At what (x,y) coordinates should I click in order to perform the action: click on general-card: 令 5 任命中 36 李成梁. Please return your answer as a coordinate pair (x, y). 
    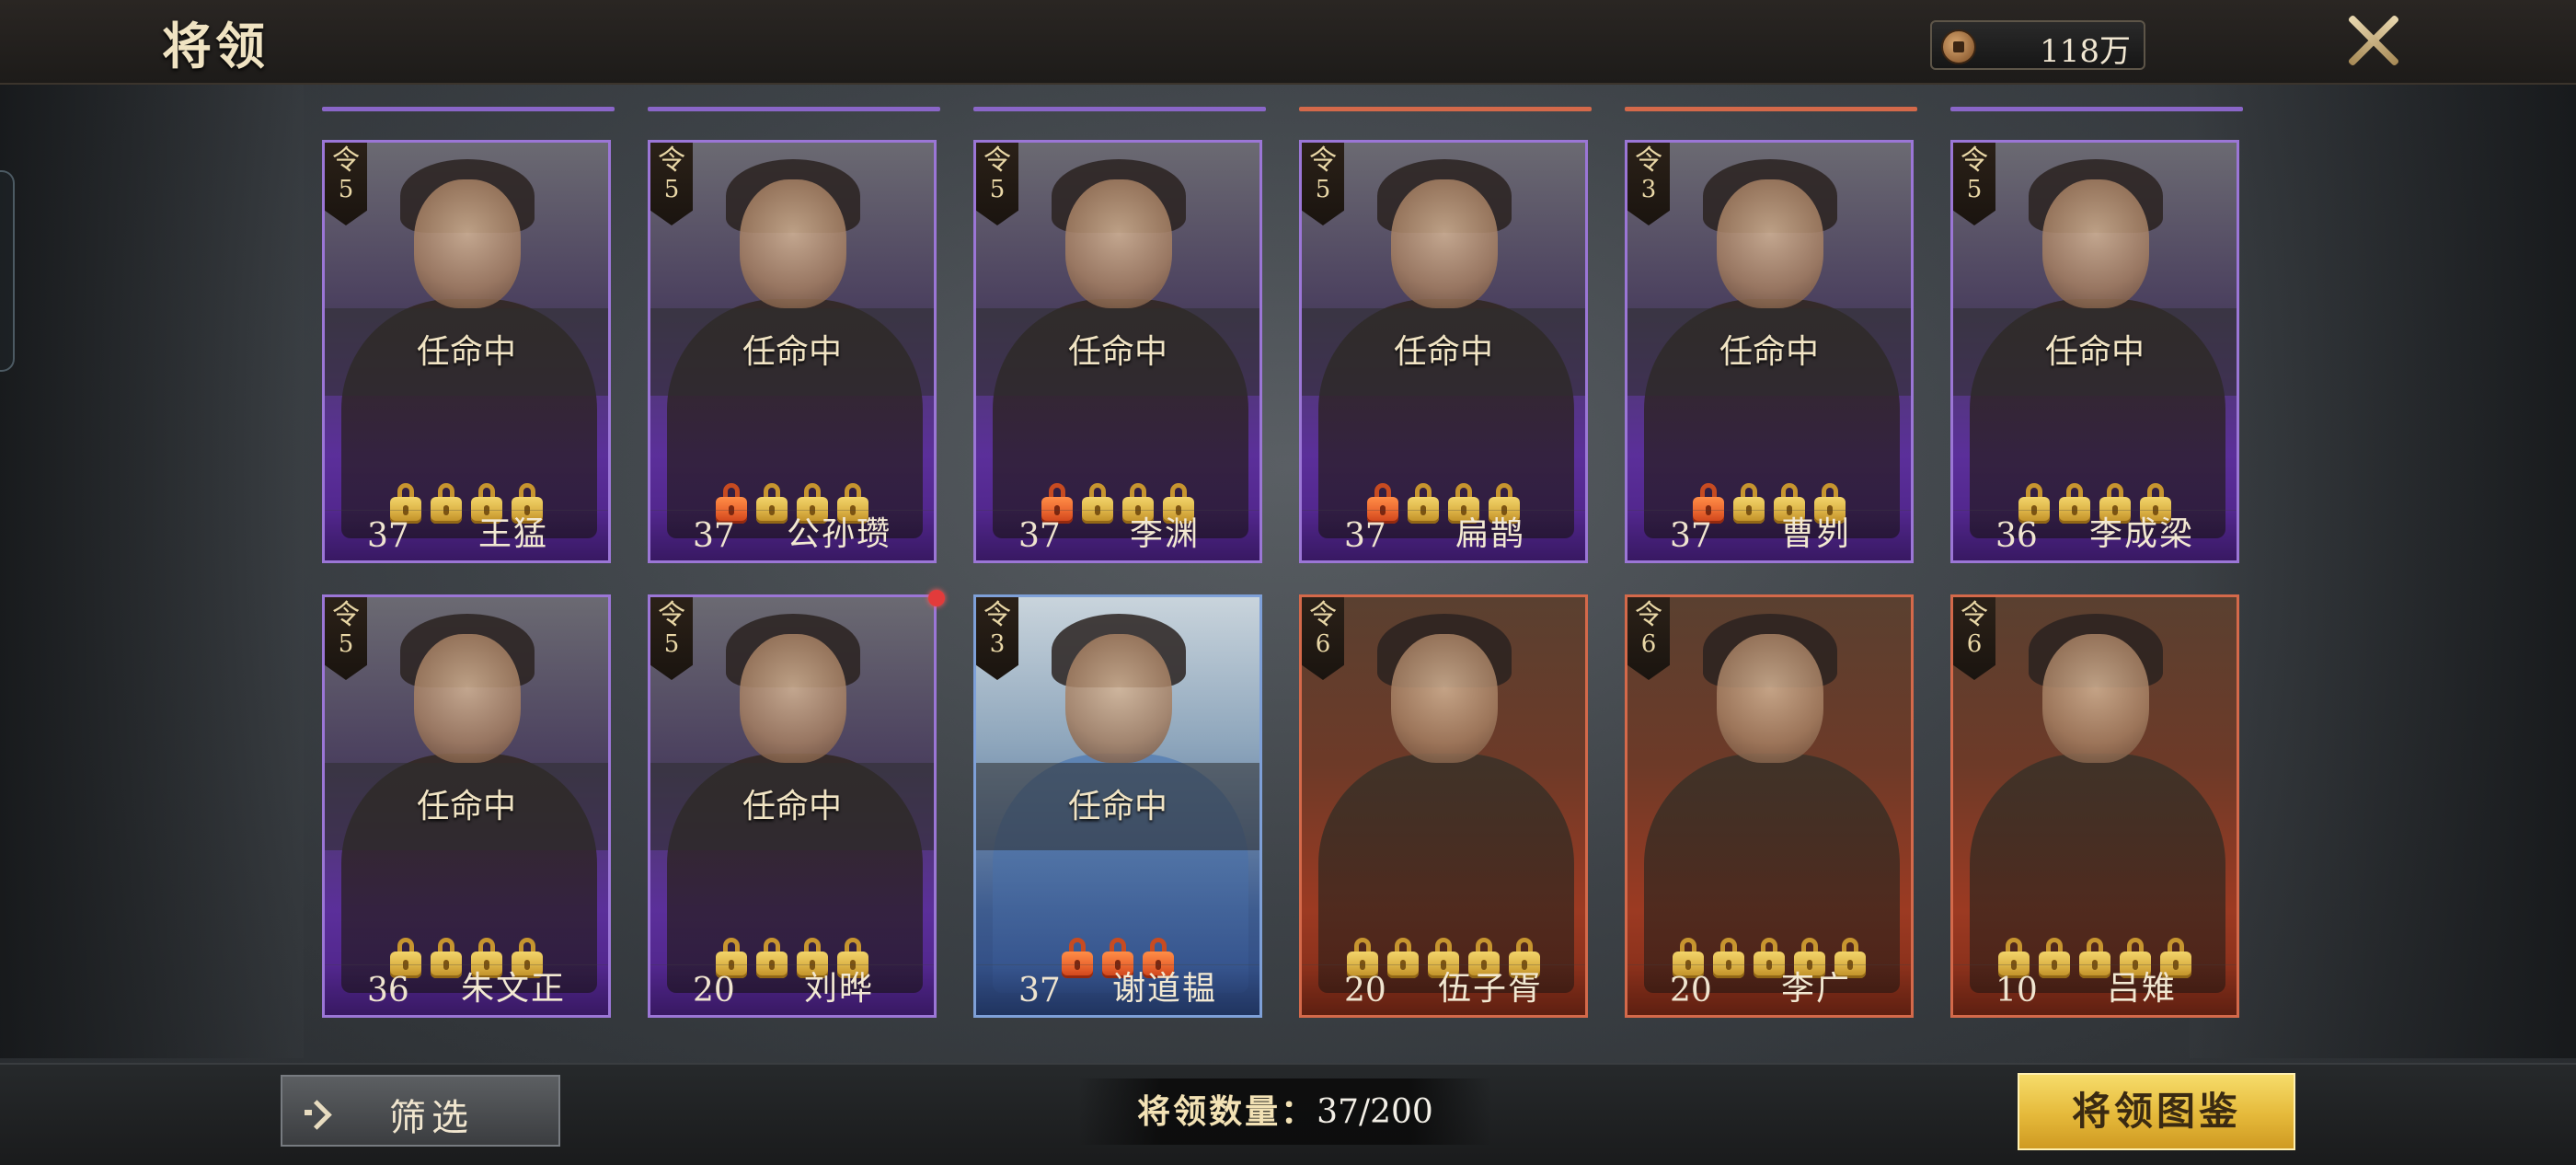
    Looking at the image, I should click on (2094, 351).